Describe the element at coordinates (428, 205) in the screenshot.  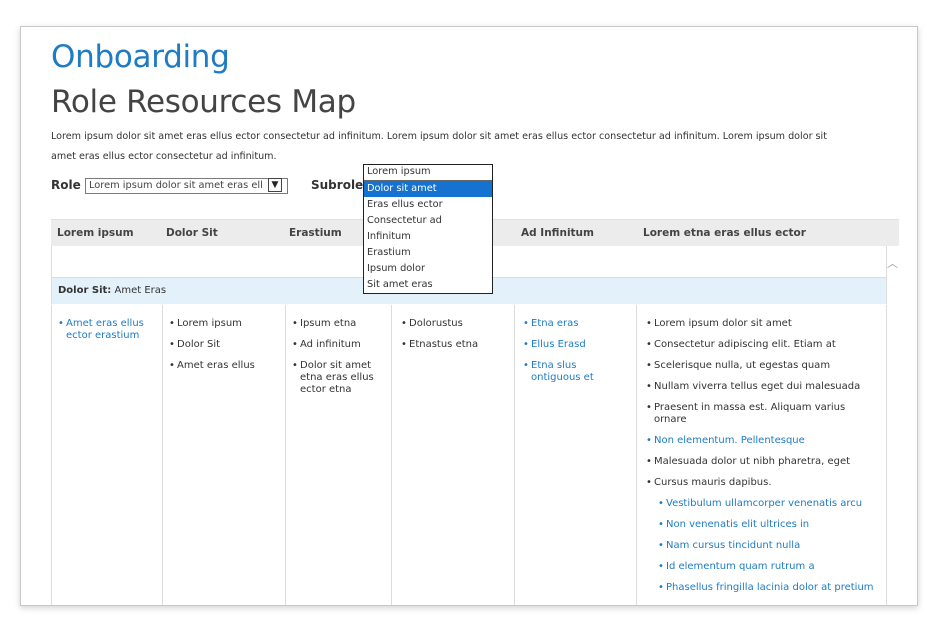
I see `subrole-option: Eras ellus ector` at that location.